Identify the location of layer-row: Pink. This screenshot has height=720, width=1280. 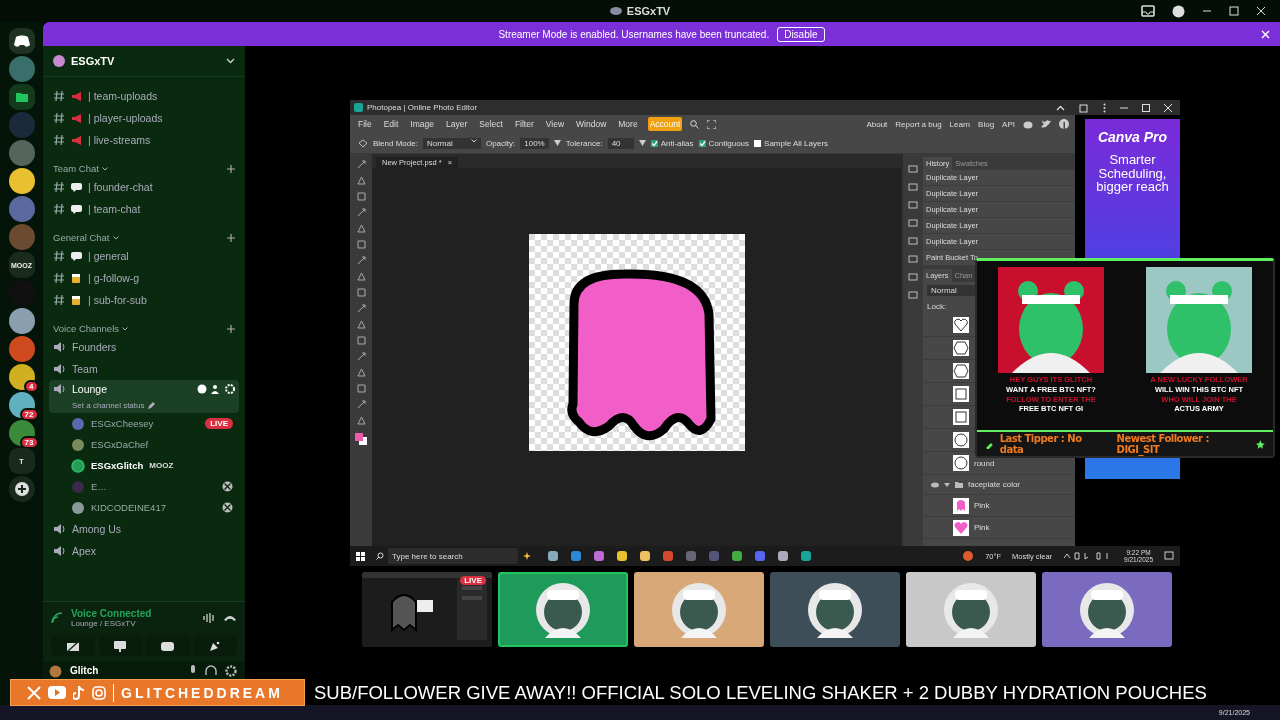
(999, 506).